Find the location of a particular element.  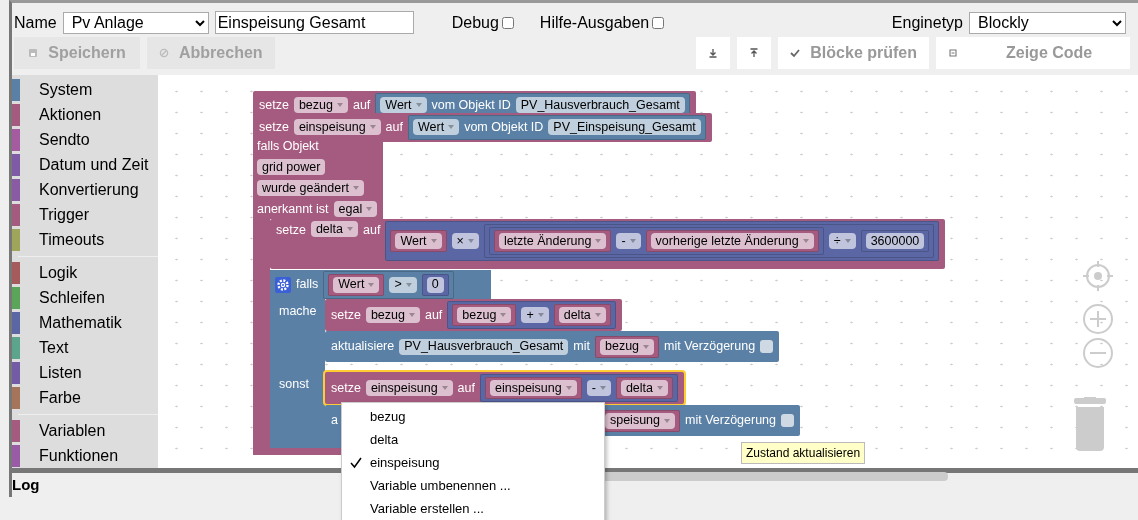

block-label: mache is located at coordinates (298, 311).